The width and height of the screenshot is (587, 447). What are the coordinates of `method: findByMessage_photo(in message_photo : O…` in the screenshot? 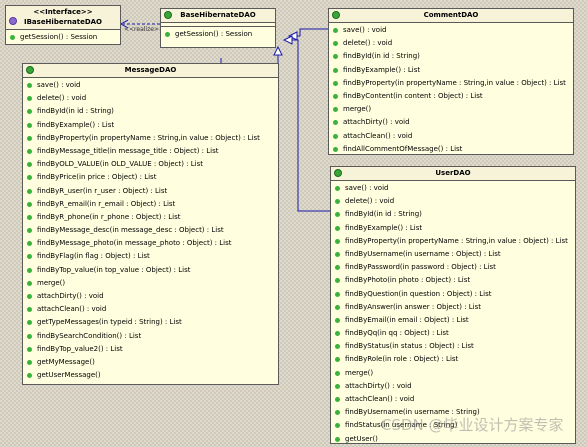 It's located at (150, 243).